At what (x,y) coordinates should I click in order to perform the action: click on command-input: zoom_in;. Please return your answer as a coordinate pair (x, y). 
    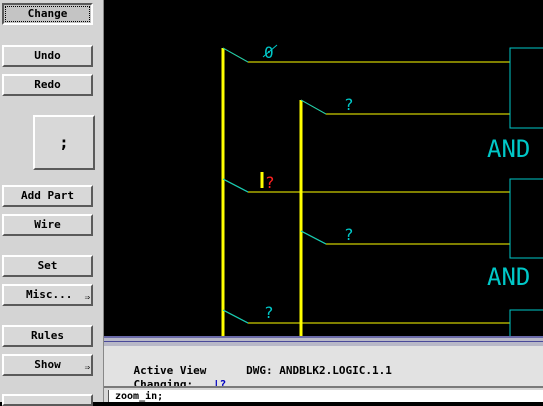
    Looking at the image, I should click on (325, 396).